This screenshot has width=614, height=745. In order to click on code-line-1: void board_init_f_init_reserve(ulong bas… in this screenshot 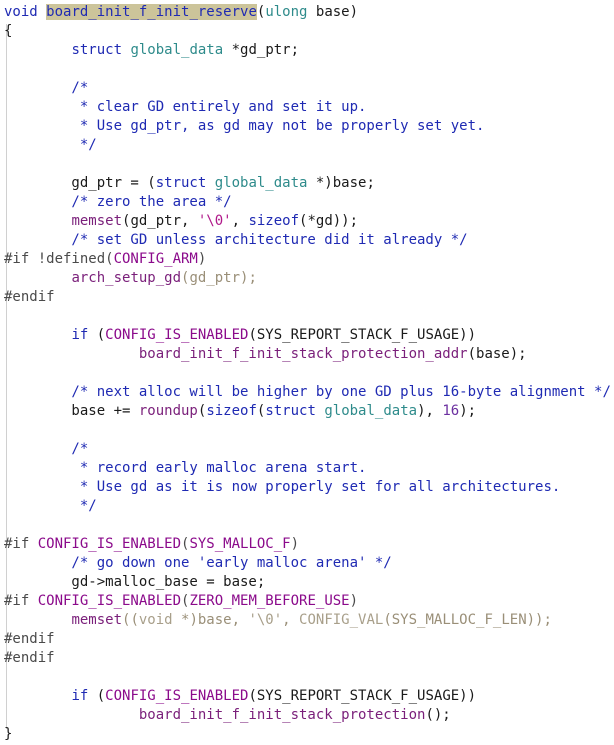, I will do `click(181, 12)`.